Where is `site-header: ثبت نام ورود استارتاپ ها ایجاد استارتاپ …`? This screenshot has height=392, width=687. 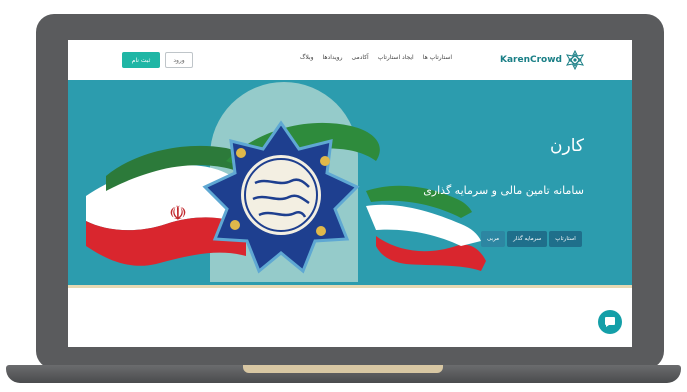
site-header: ثبت نام ورود استارتاپ ها ایجاد استارتاپ … is located at coordinates (350, 59).